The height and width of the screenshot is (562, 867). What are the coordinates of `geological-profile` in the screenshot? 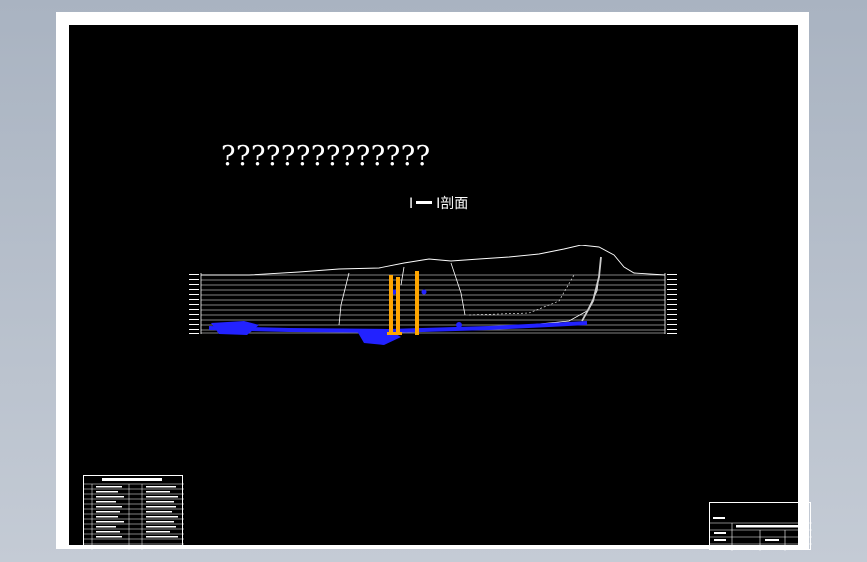 It's located at (433, 295).